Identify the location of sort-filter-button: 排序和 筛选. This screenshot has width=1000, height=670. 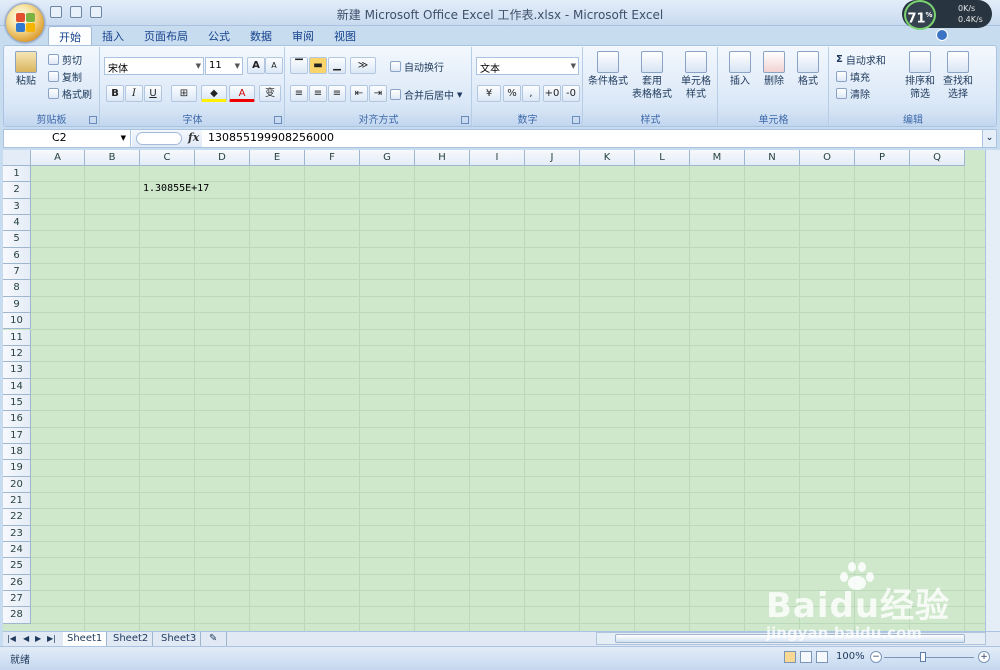
(920, 76).